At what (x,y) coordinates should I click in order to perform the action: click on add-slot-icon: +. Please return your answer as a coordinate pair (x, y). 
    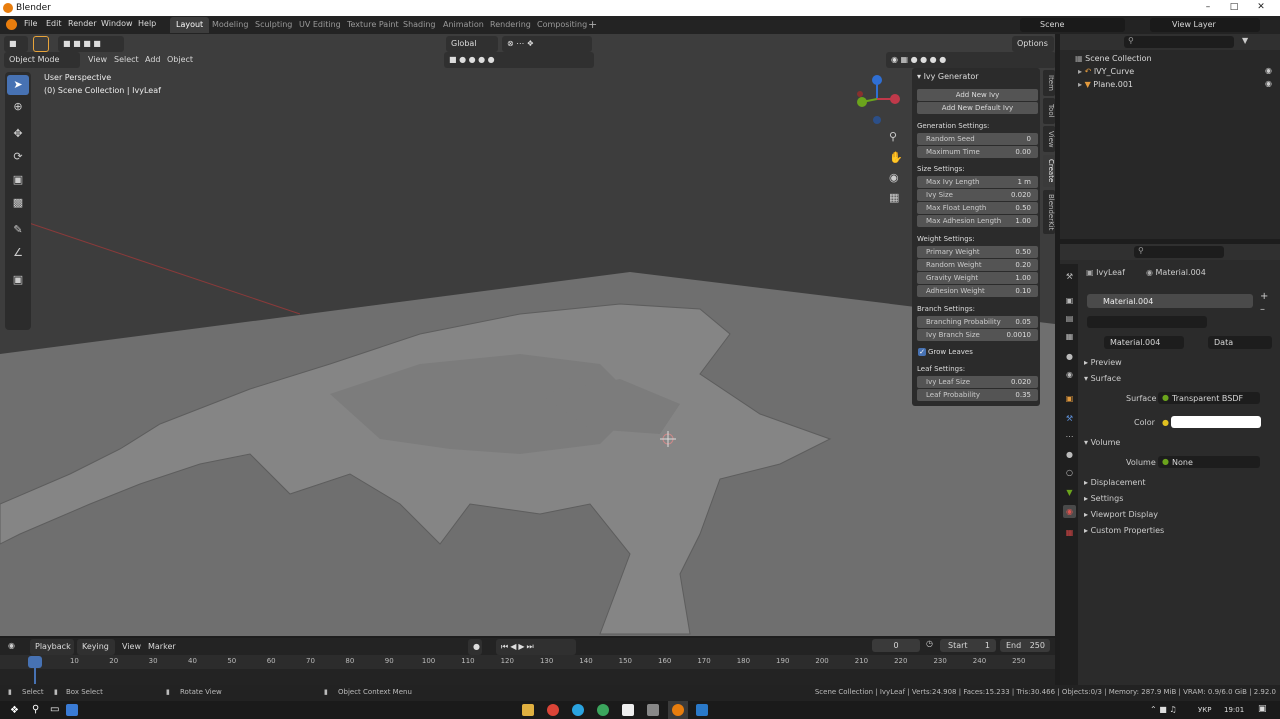
    Looking at the image, I should click on (1264, 296).